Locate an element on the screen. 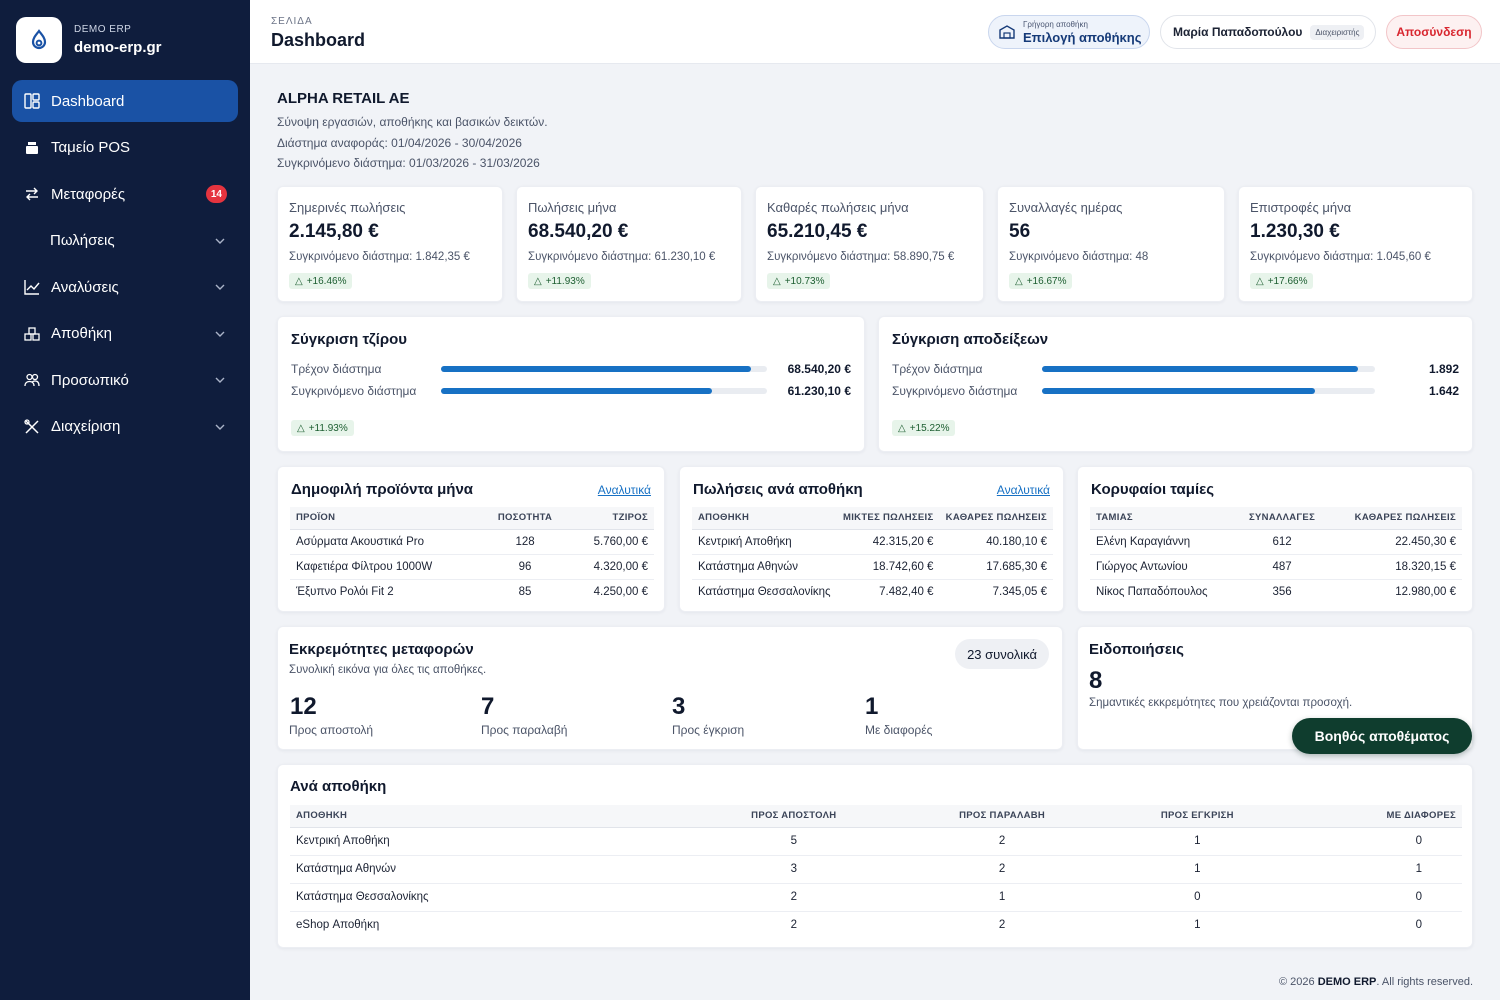  sidebar-item-warehouse: Αποθήκη is located at coordinates (125, 334).